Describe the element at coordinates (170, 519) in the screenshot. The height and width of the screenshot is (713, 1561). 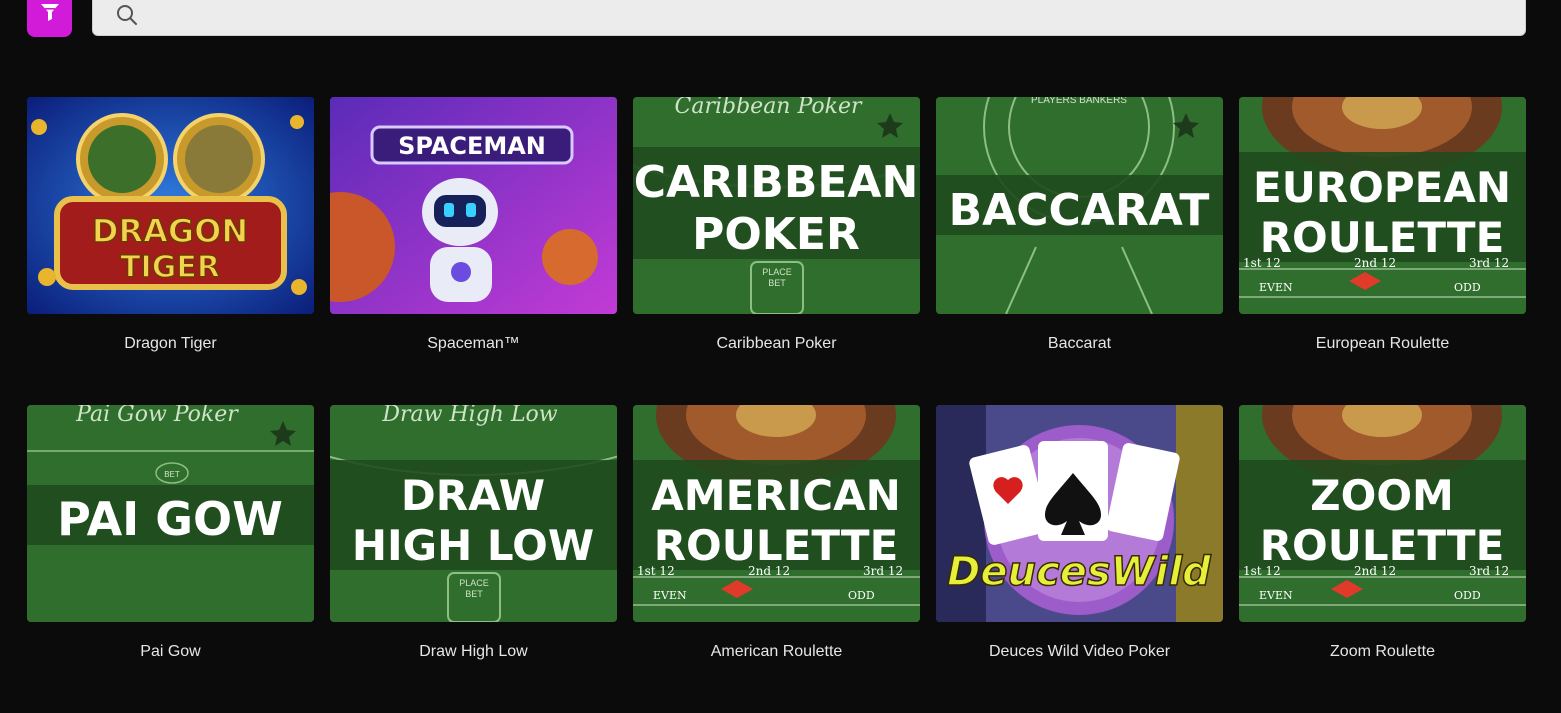
I see `art-line: PAI GOW` at that location.